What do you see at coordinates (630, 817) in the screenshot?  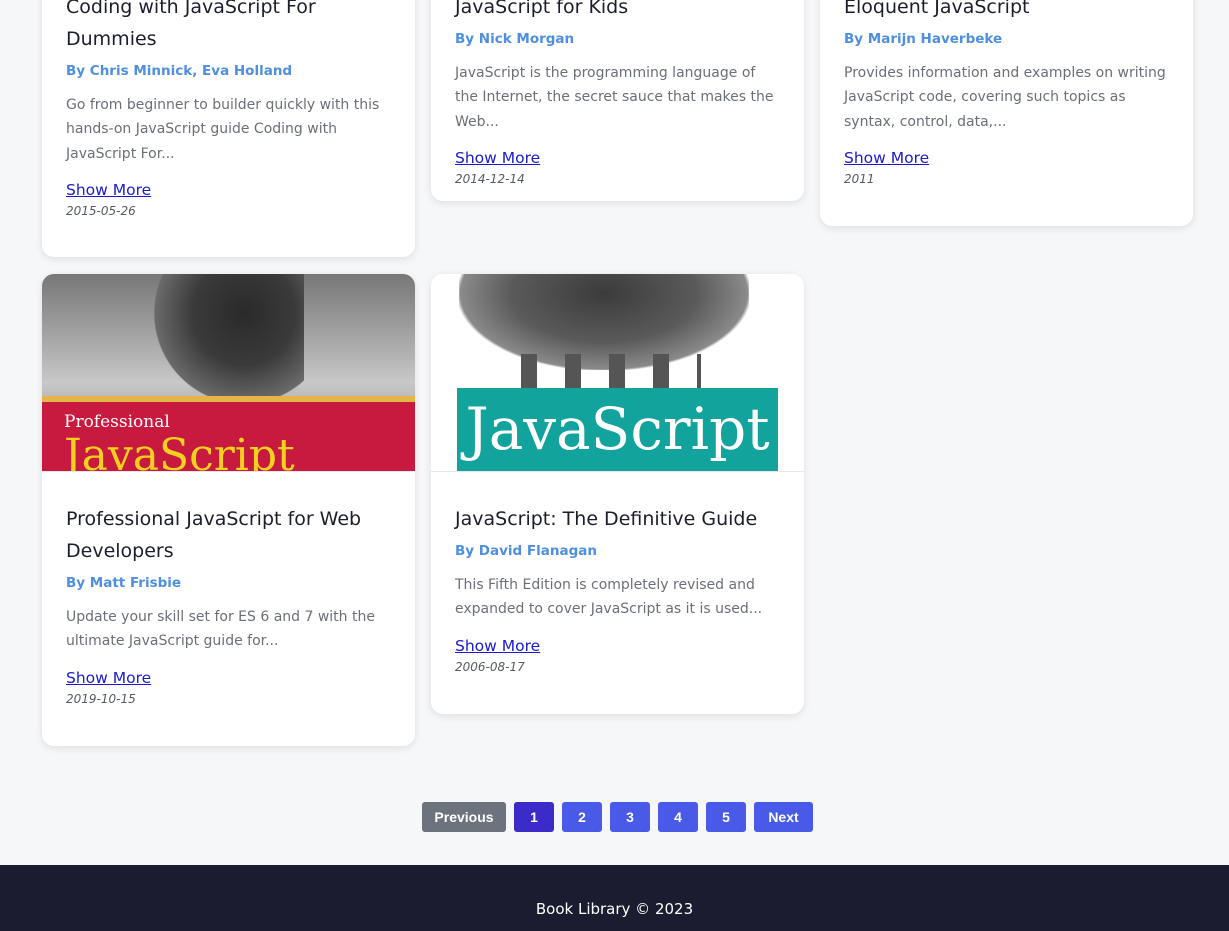 I see `page-3-button: 3` at bounding box center [630, 817].